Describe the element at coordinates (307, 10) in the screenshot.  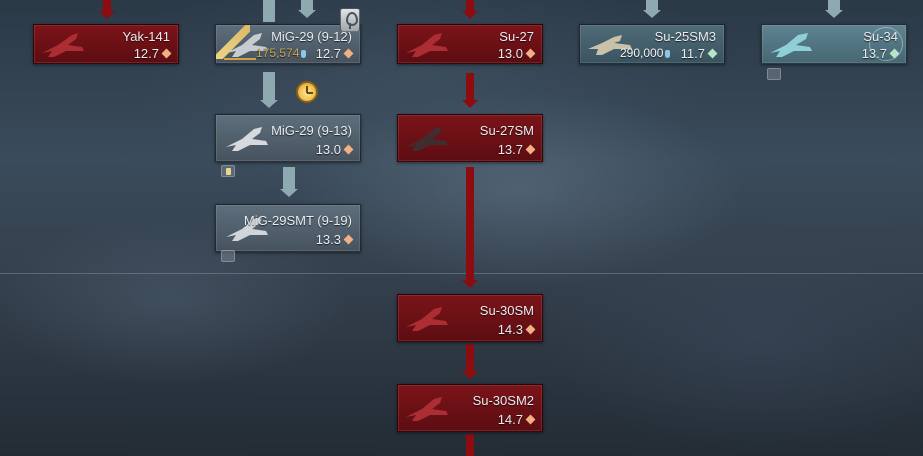
I see `link-arrow-mig29-912-b` at that location.